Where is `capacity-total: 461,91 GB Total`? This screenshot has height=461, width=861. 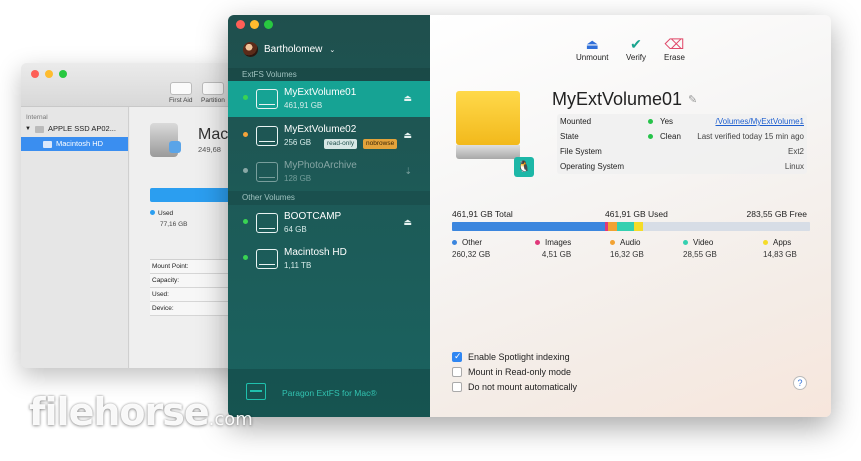 capacity-total: 461,91 GB Total is located at coordinates (482, 214).